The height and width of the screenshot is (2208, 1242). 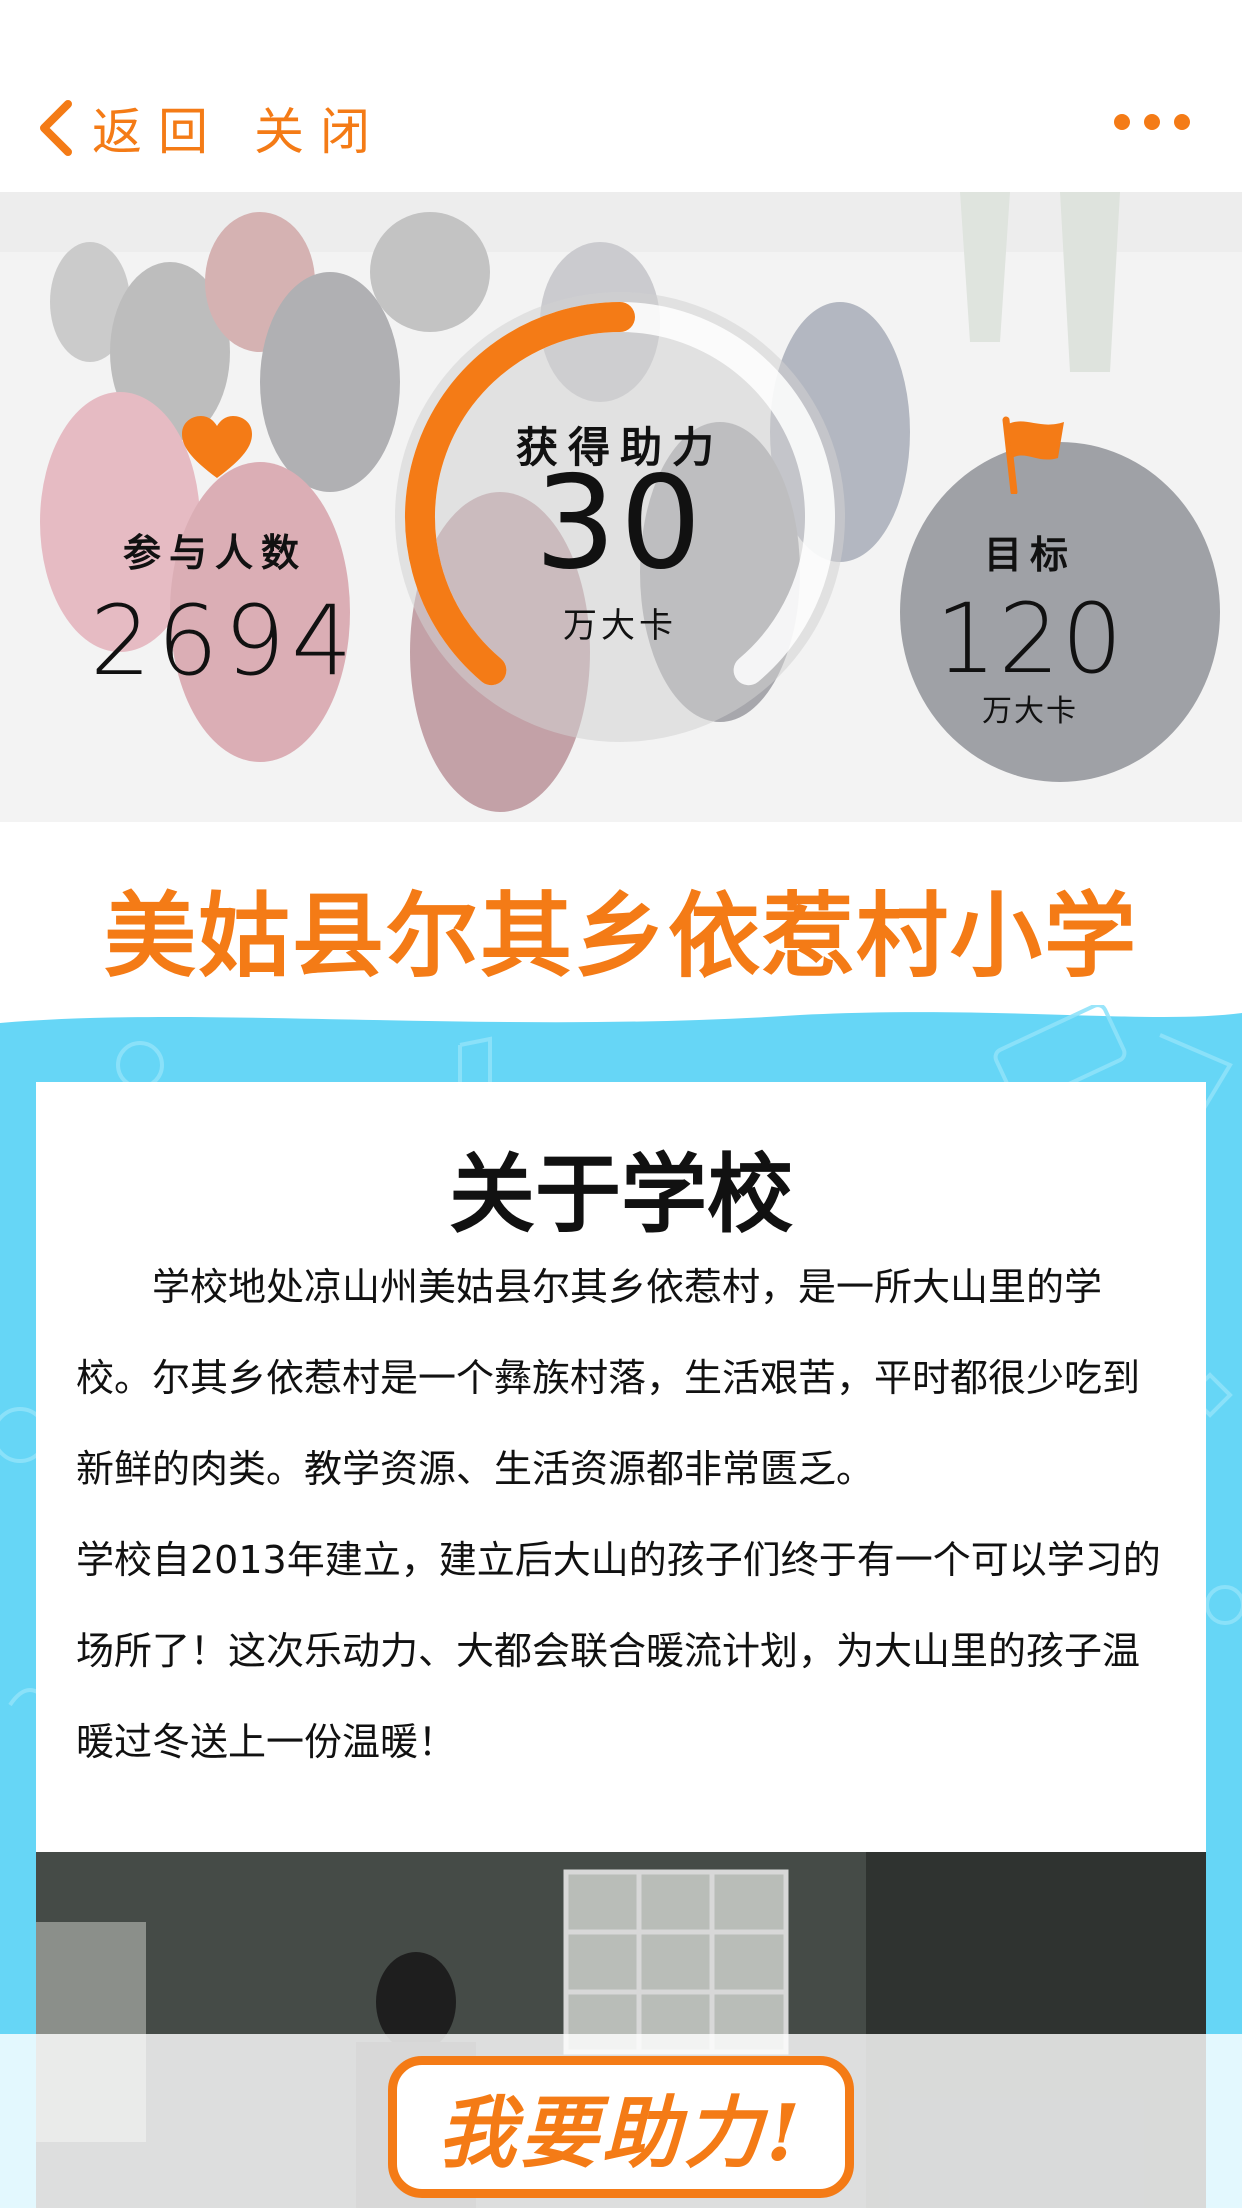 I want to click on back-chevron-icon, so click(x=55, y=128).